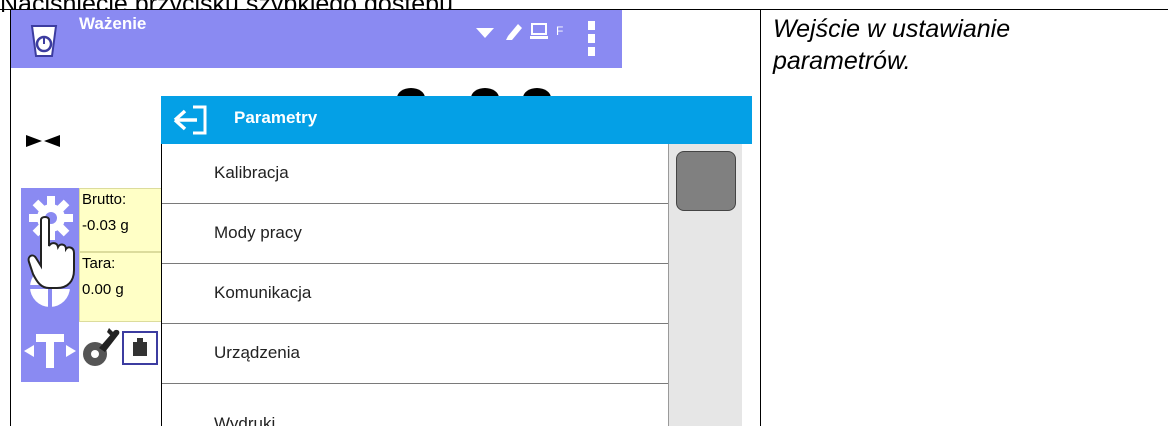 Image resolution: width=1168 pixels, height=426 pixels. I want to click on list-item-label: Mody pracy, so click(258, 232).